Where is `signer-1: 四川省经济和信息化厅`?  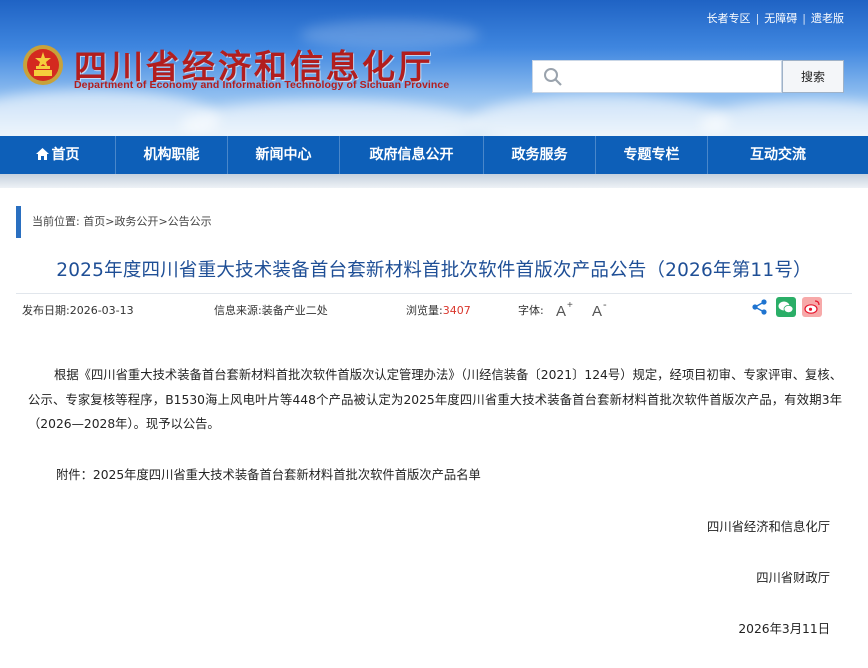 signer-1: 四川省经济和信息化厅 is located at coordinates (768, 527).